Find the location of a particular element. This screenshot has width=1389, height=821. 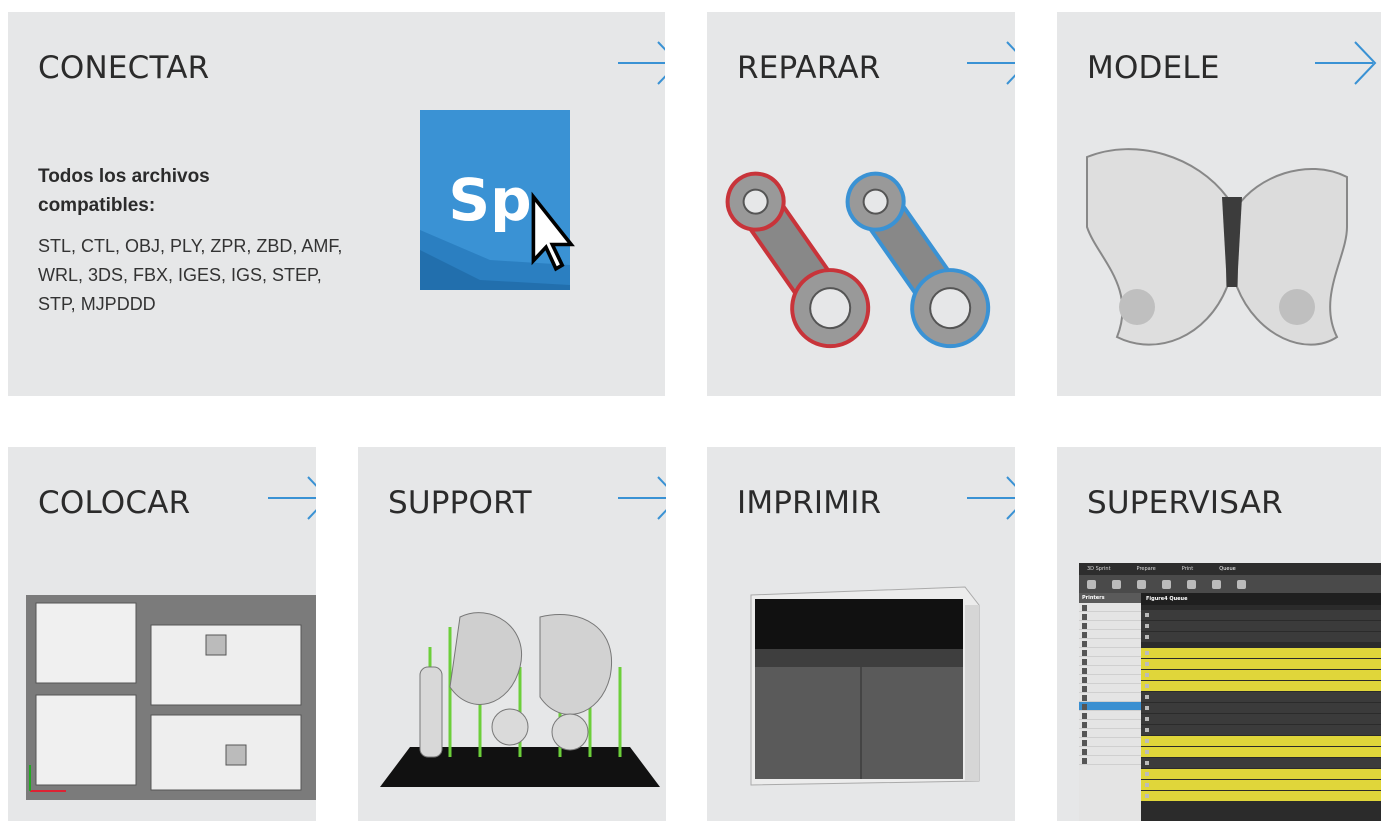

step-title-reparar: REPARAR is located at coordinates (809, 68).